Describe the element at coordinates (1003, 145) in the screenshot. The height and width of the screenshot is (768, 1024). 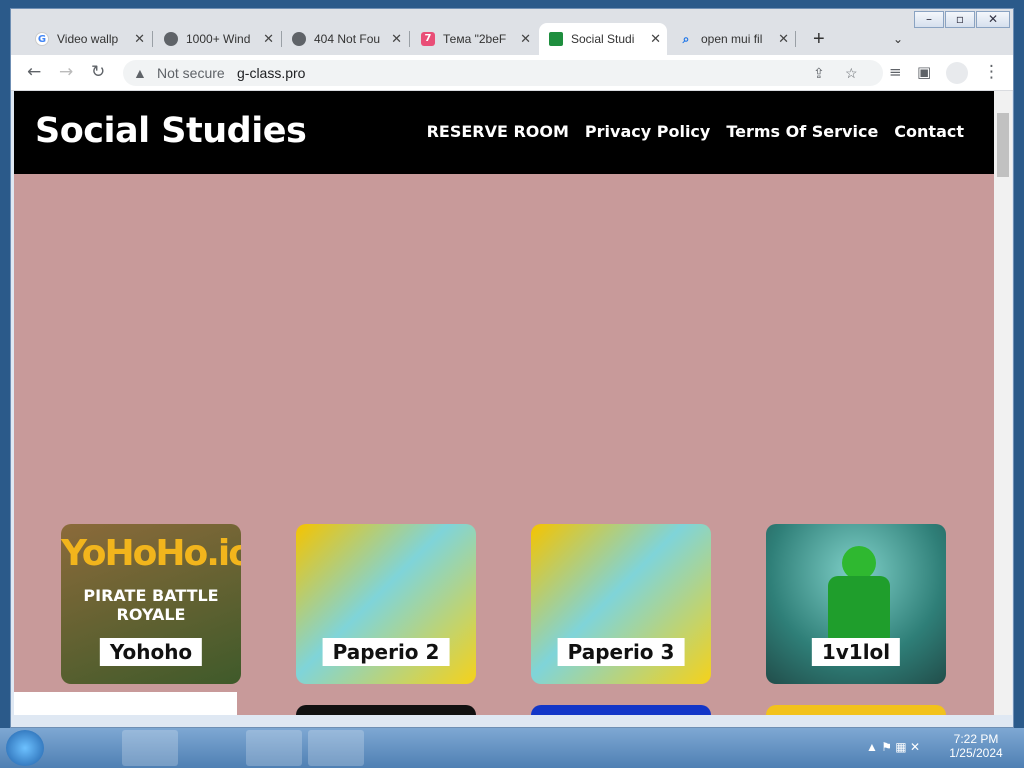
I see `scrollbar-thumb` at that location.